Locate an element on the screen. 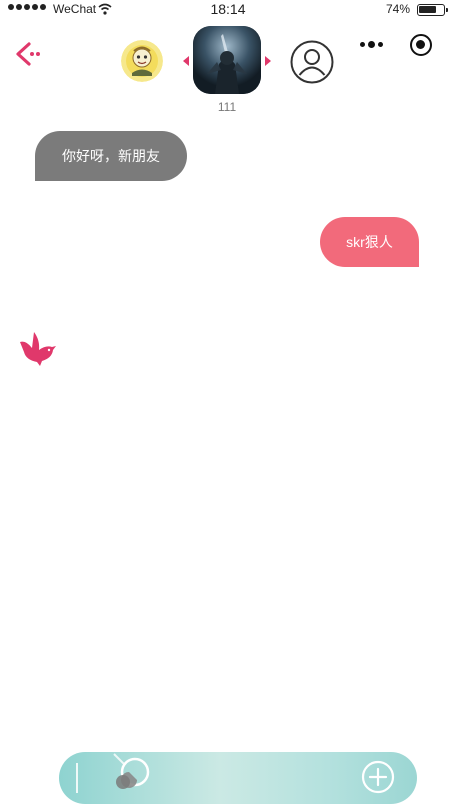 Image resolution: width=456 pixels, height=808 pixels. status-bar: WeChat 18:14 74% is located at coordinates (228, 10).